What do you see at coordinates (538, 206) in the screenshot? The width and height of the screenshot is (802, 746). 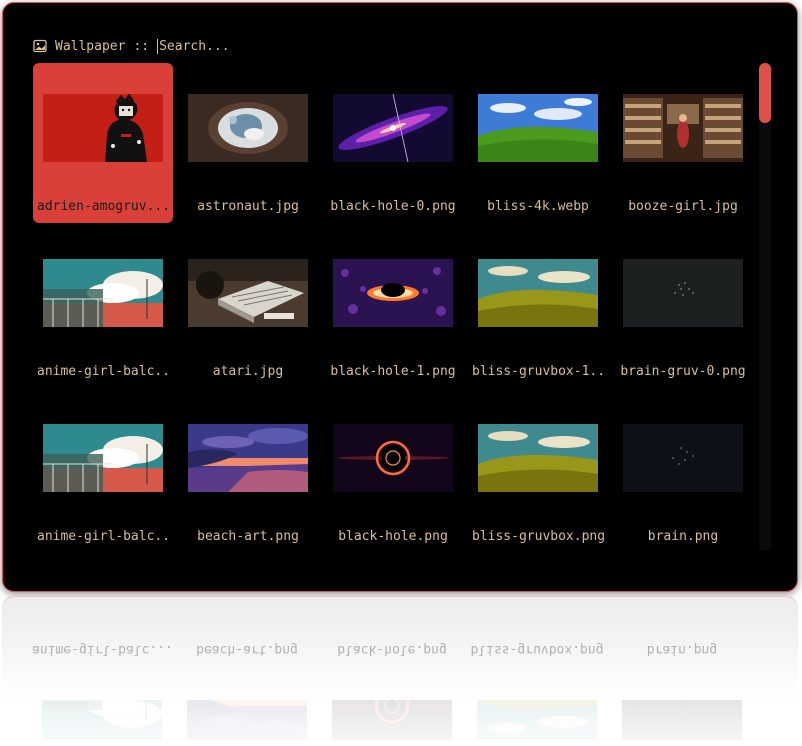 I see `wallpaper-filename: bliss-4k.webp` at bounding box center [538, 206].